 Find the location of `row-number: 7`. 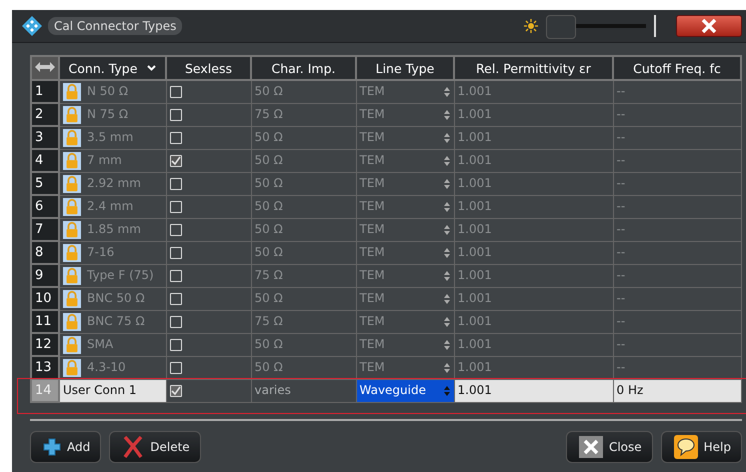

row-number: 7 is located at coordinates (45, 229).